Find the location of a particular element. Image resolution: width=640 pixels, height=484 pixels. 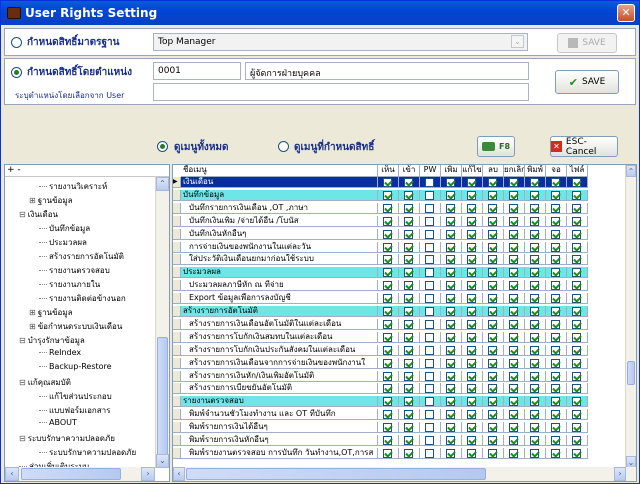

standard-rights-select: Top Manager ⌄ is located at coordinates (340, 42).